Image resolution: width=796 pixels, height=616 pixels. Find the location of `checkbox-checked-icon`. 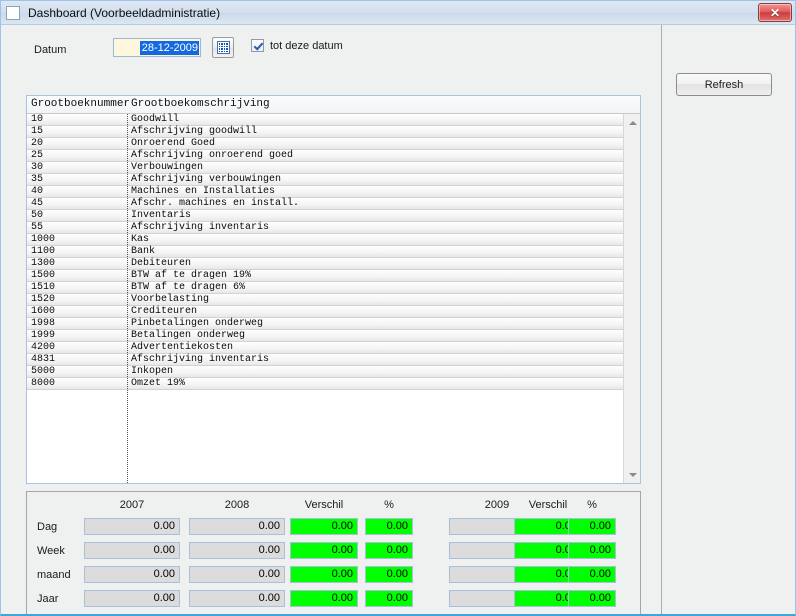

checkbox-checked-icon is located at coordinates (257, 45).